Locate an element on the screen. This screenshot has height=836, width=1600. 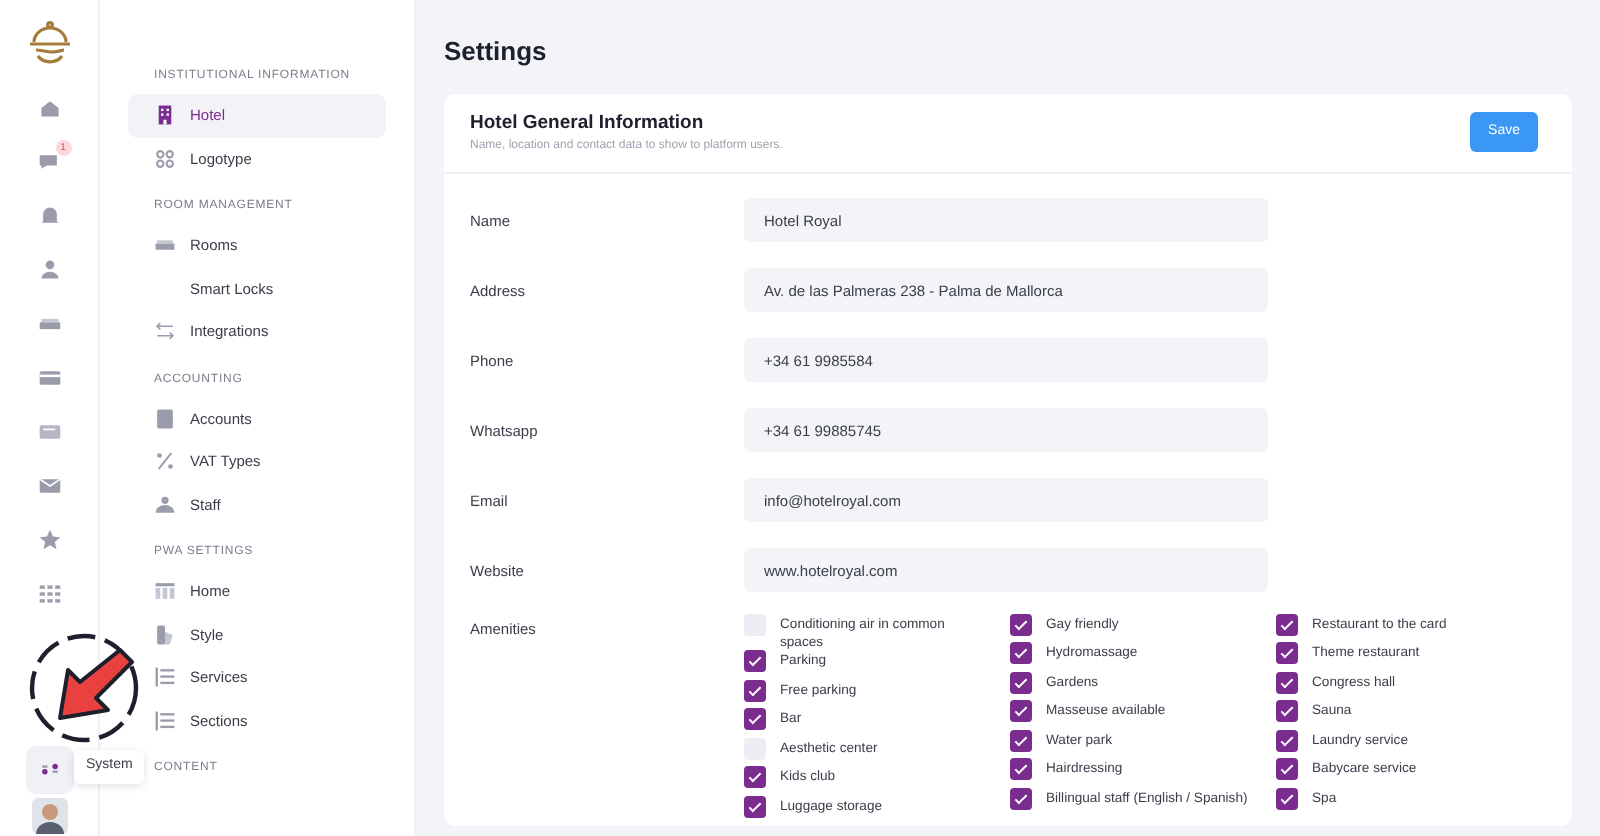
star-icon is located at coordinates (49, 540).